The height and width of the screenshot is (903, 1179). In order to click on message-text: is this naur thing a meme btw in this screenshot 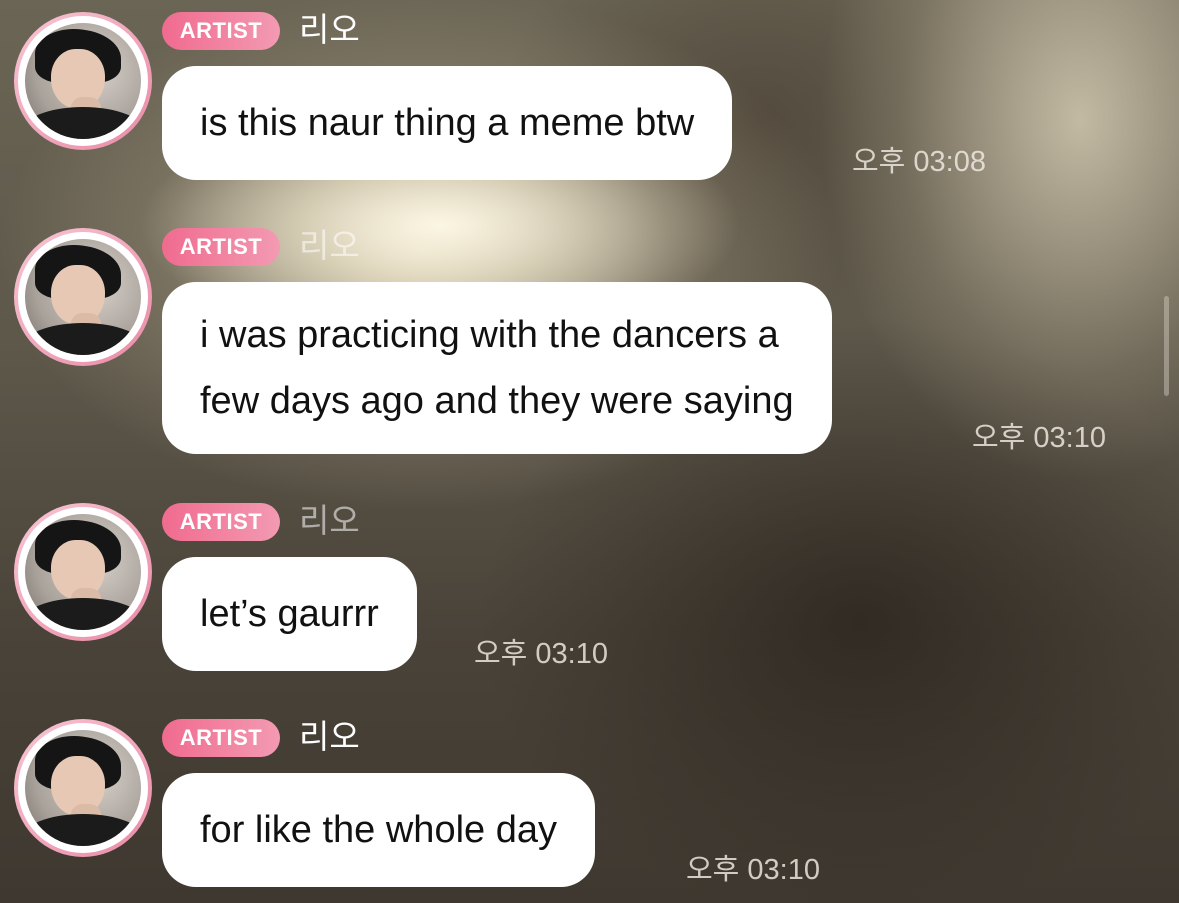, I will do `click(447, 123)`.